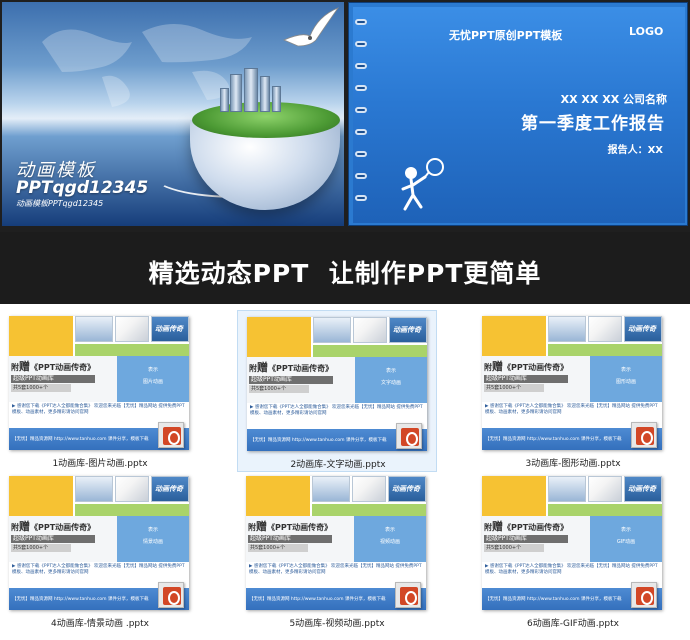  What do you see at coordinates (593, 124) in the screenshot?
I see `report-title: 第一季度工作报告` at bounding box center [593, 124].